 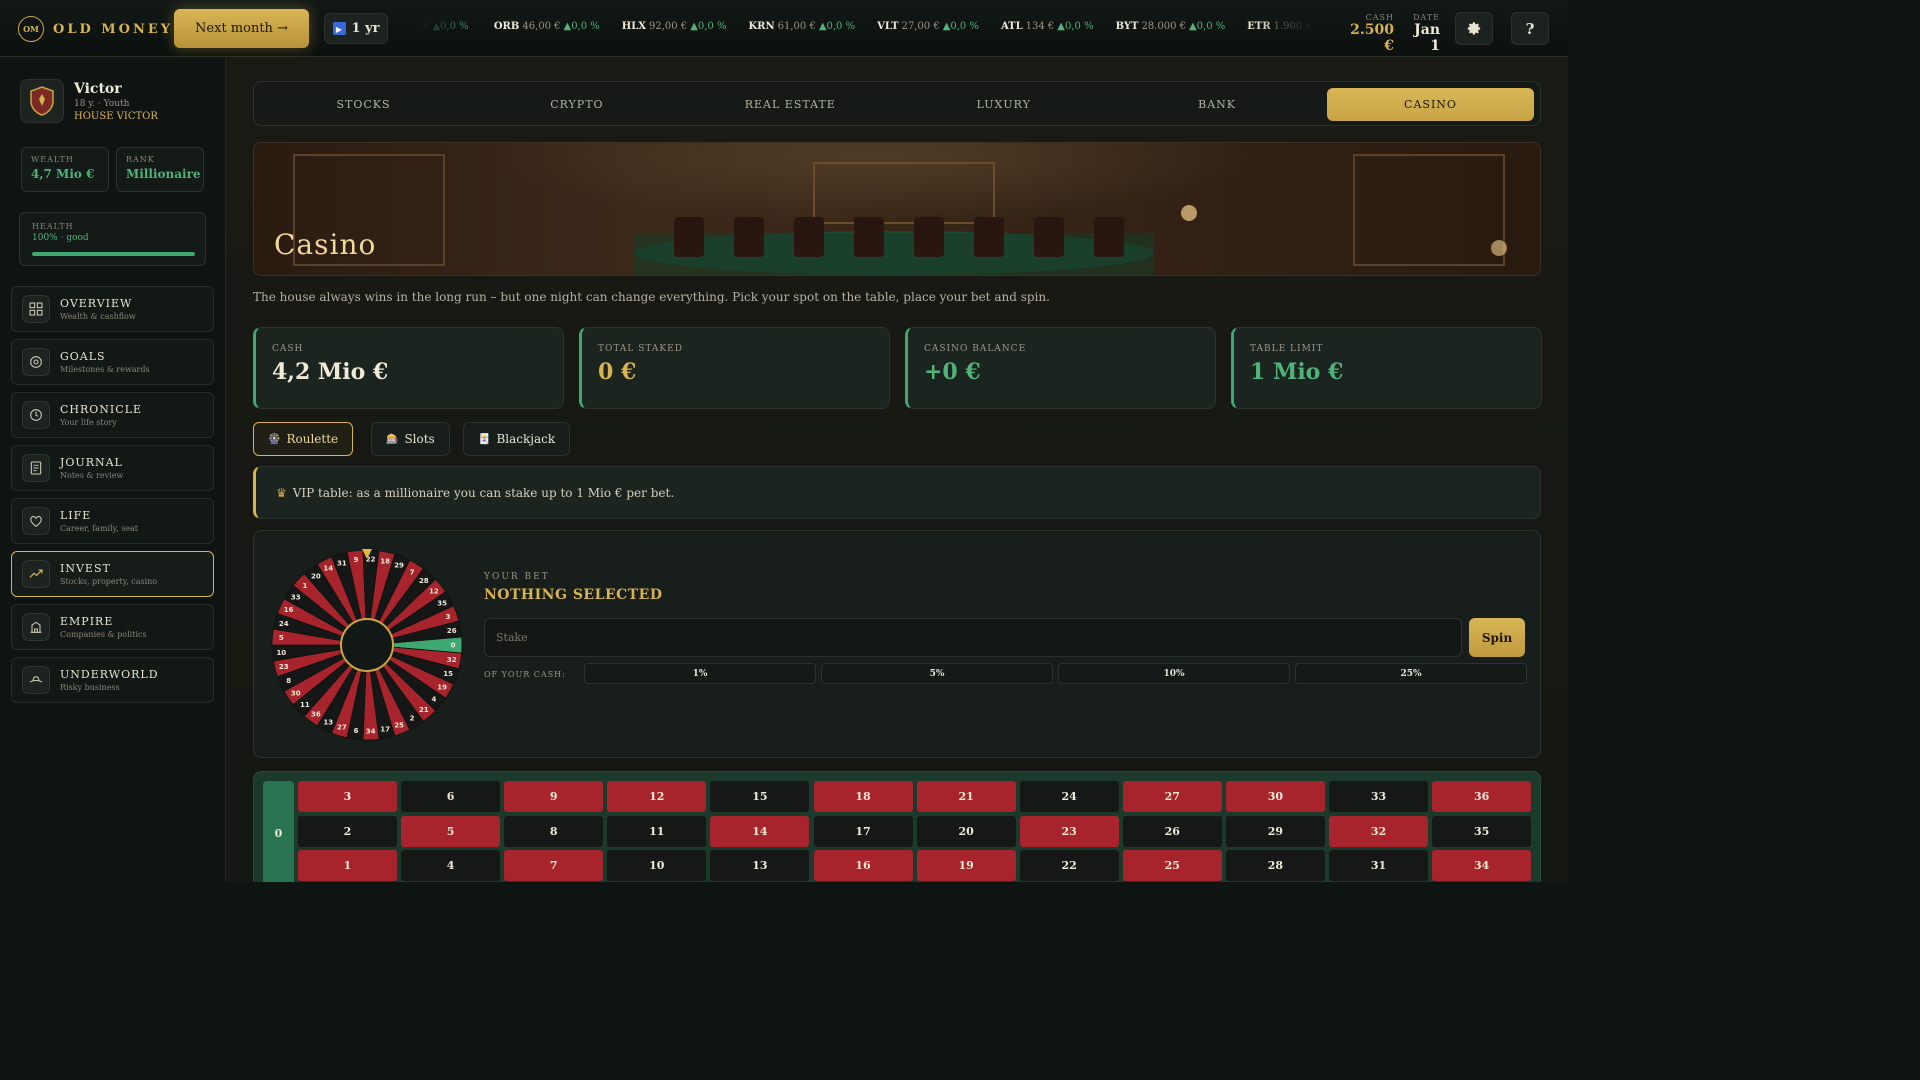 What do you see at coordinates (1172, 831) in the screenshot?
I see `table-cell-26: 26` at bounding box center [1172, 831].